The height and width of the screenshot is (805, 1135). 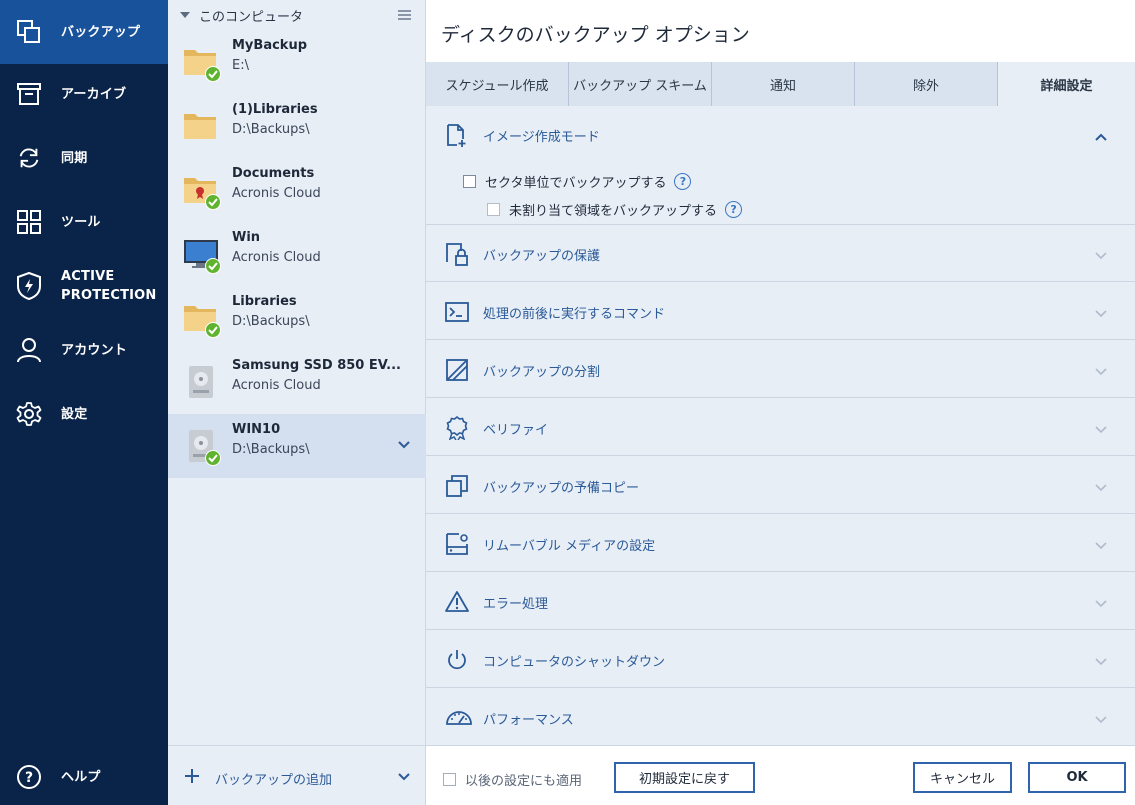 I want to click on tab-notifications: 通知, so click(x=783, y=84).